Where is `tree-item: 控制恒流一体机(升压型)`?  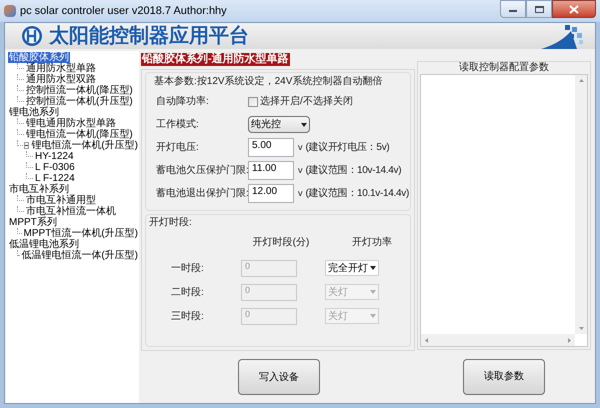 tree-item: 控制恒流一体机(升压型) is located at coordinates (79, 101).